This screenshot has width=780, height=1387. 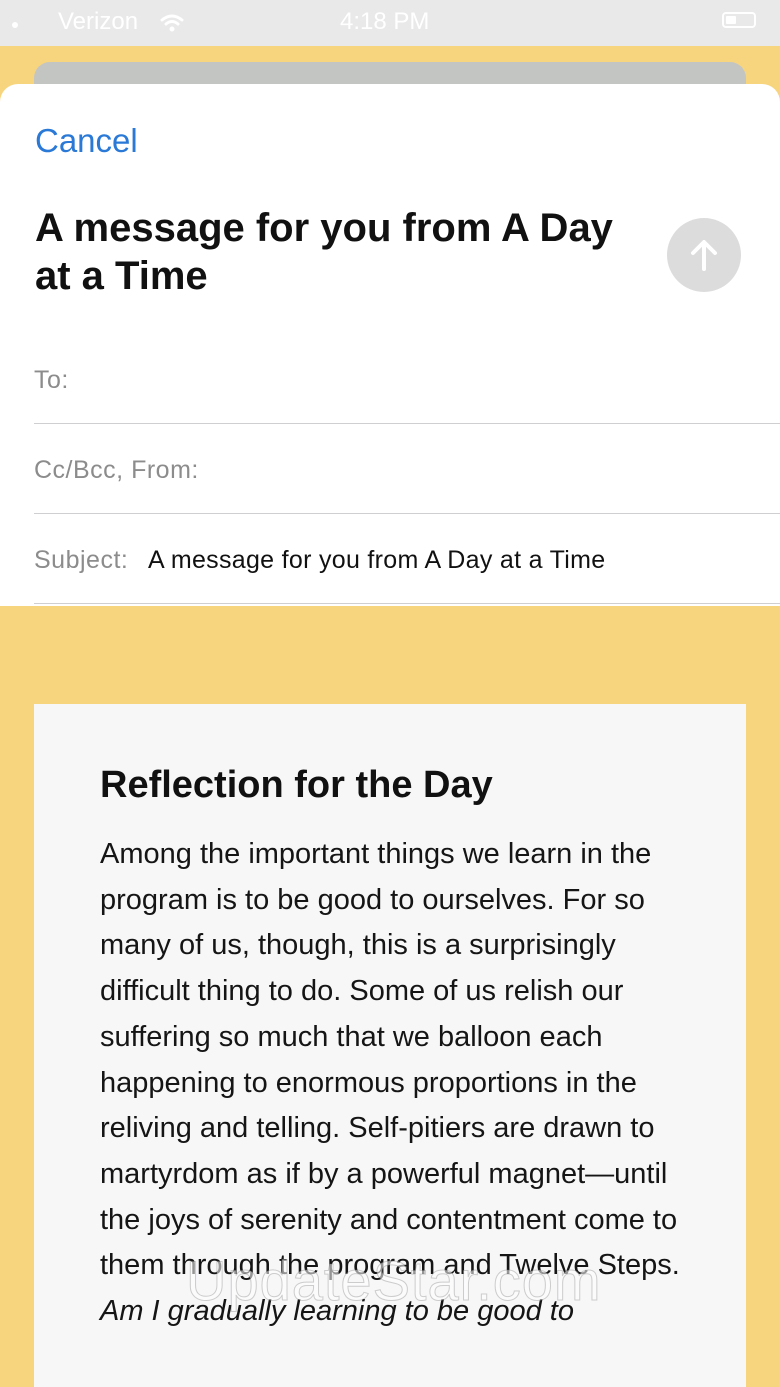 I want to click on send-button, so click(x=704, y=255).